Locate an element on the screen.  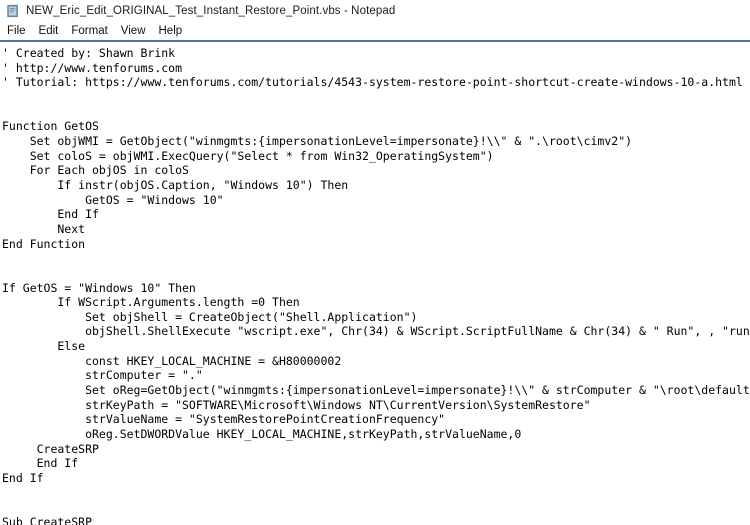
menu-item-file: File is located at coordinates (19, 31).